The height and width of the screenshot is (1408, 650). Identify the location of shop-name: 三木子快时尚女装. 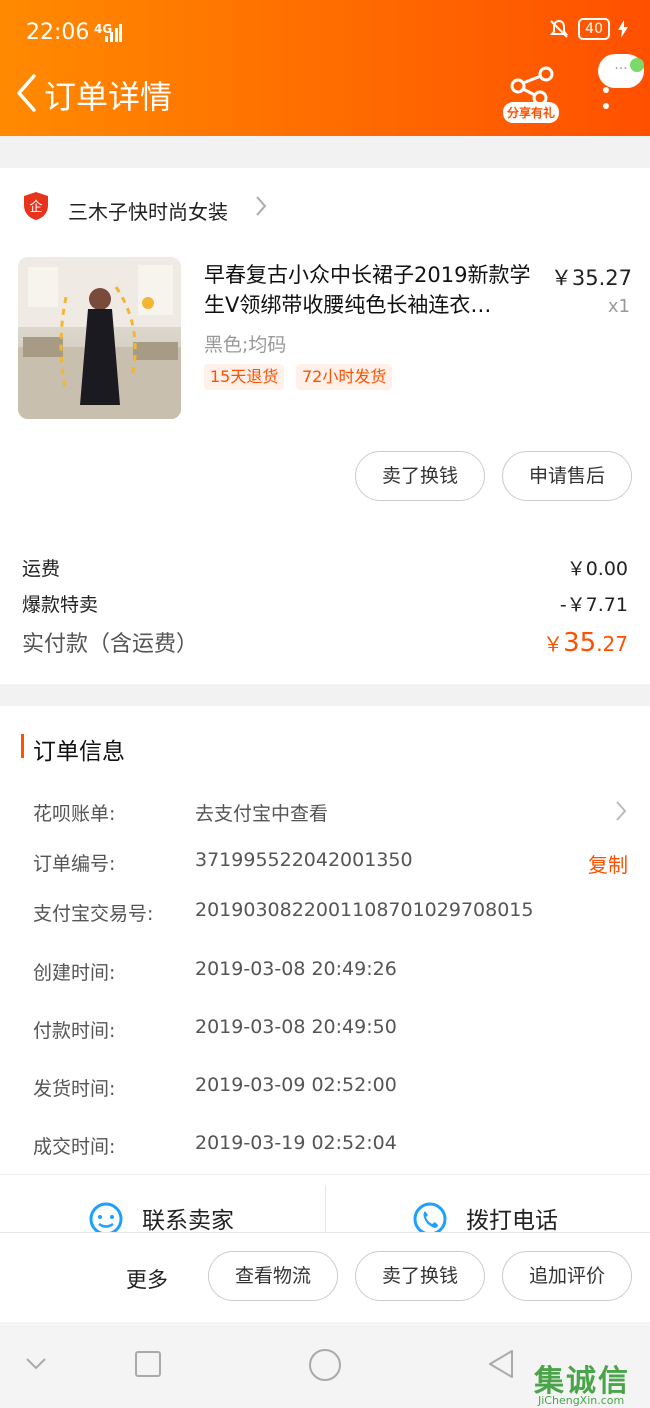
(148, 210).